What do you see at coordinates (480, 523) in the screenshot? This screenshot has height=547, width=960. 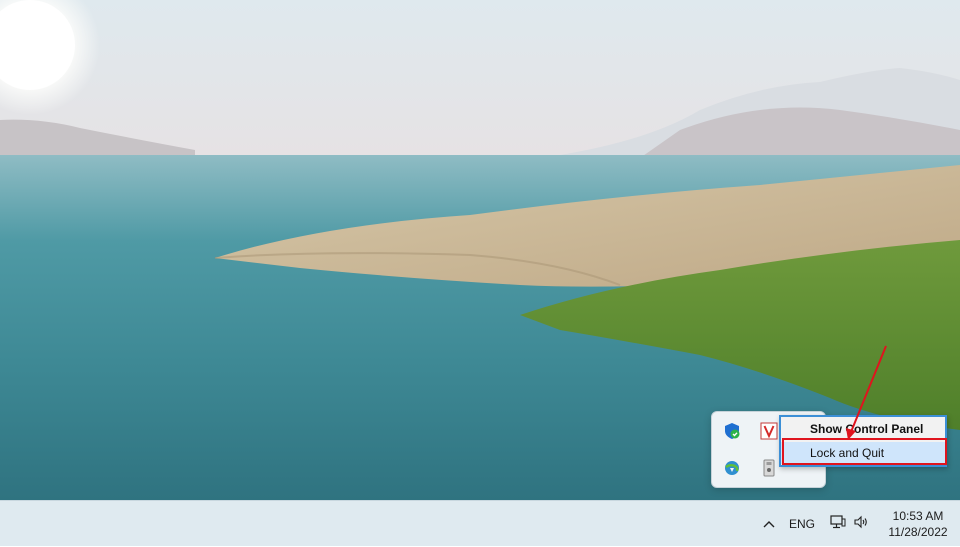 I see `taskbar: ENG 10:53 AM 11/28/2022` at bounding box center [480, 523].